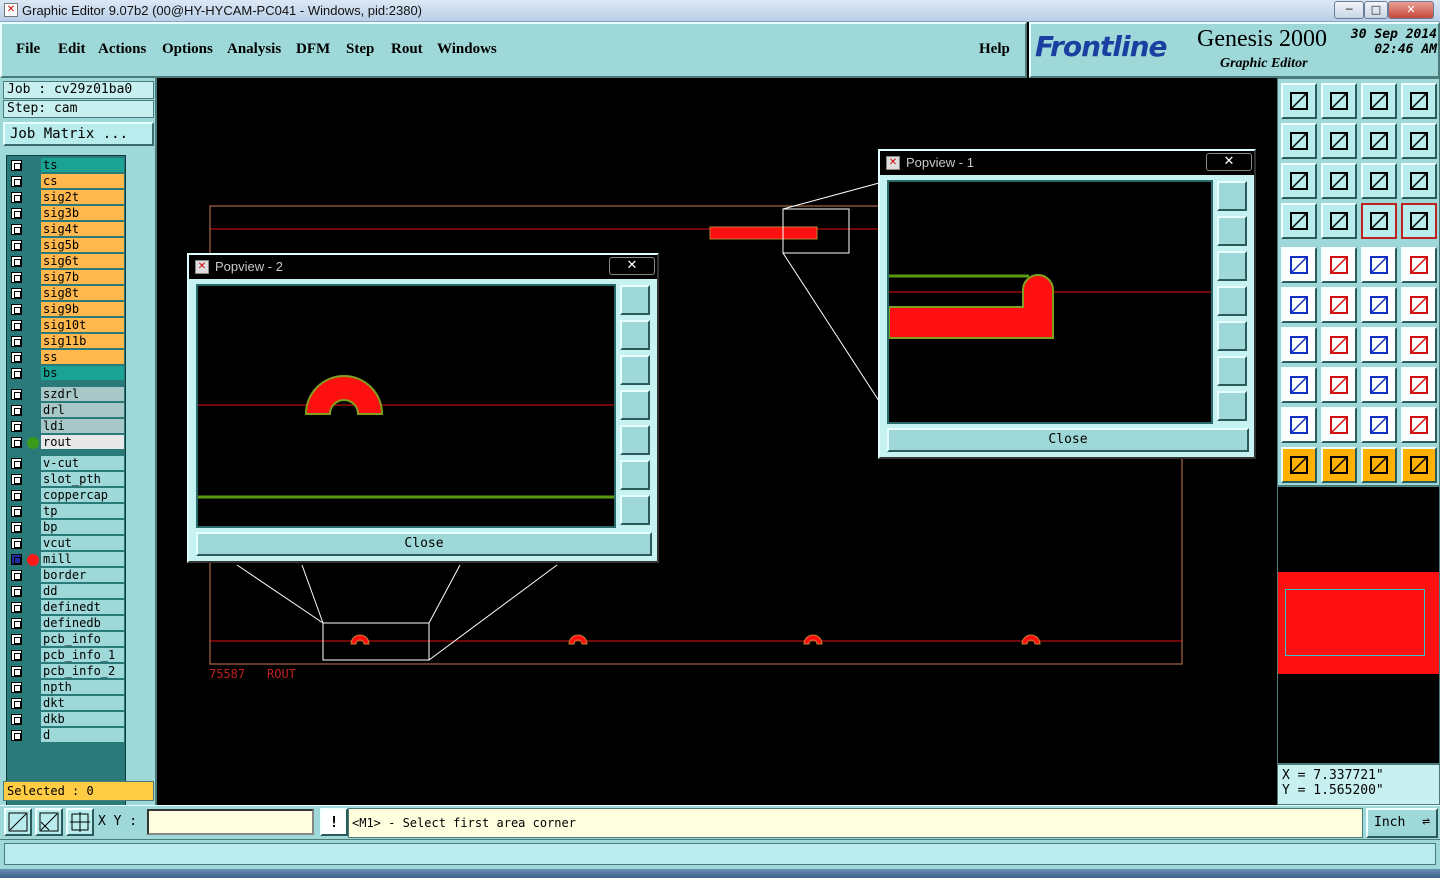 This screenshot has height=878, width=1440. What do you see at coordinates (1379, 465) in the screenshot?
I see `select-lasso-icon` at bounding box center [1379, 465].